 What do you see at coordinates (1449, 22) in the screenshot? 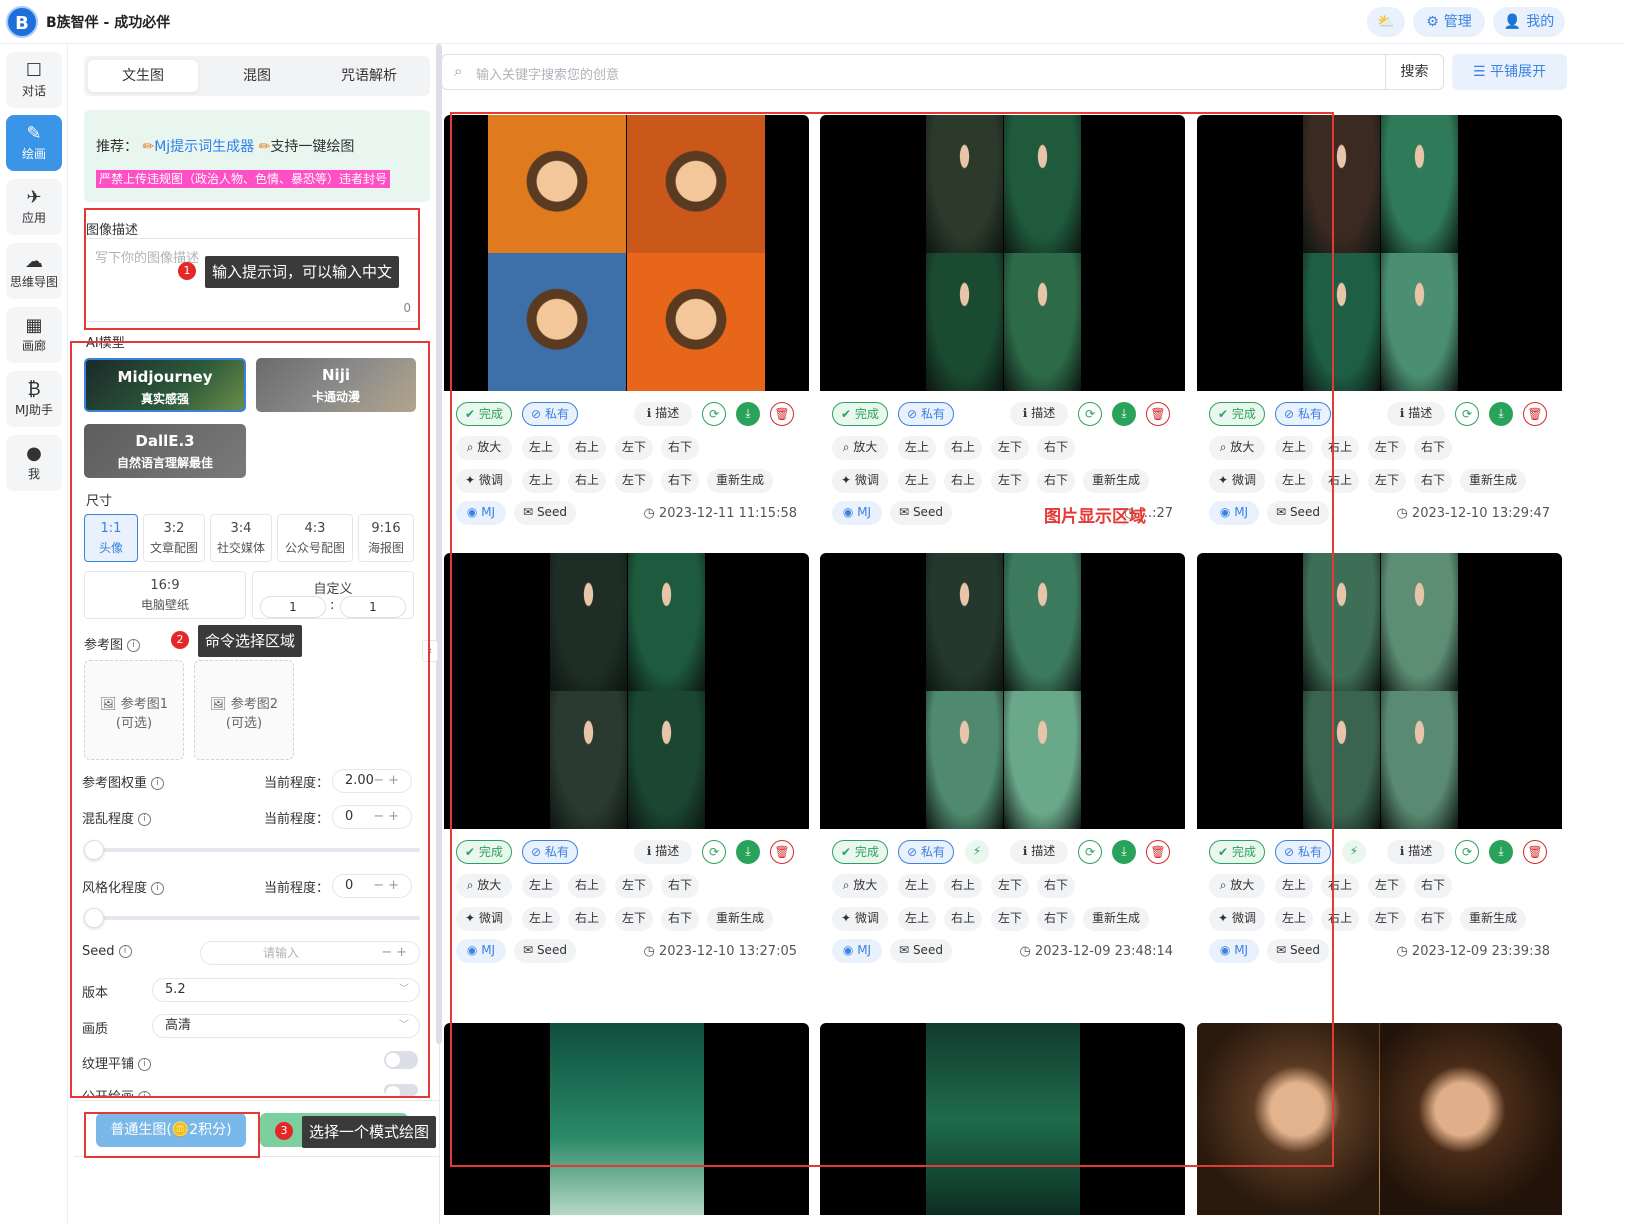
I see `admin-button: ⚙ 管理` at bounding box center [1449, 22].